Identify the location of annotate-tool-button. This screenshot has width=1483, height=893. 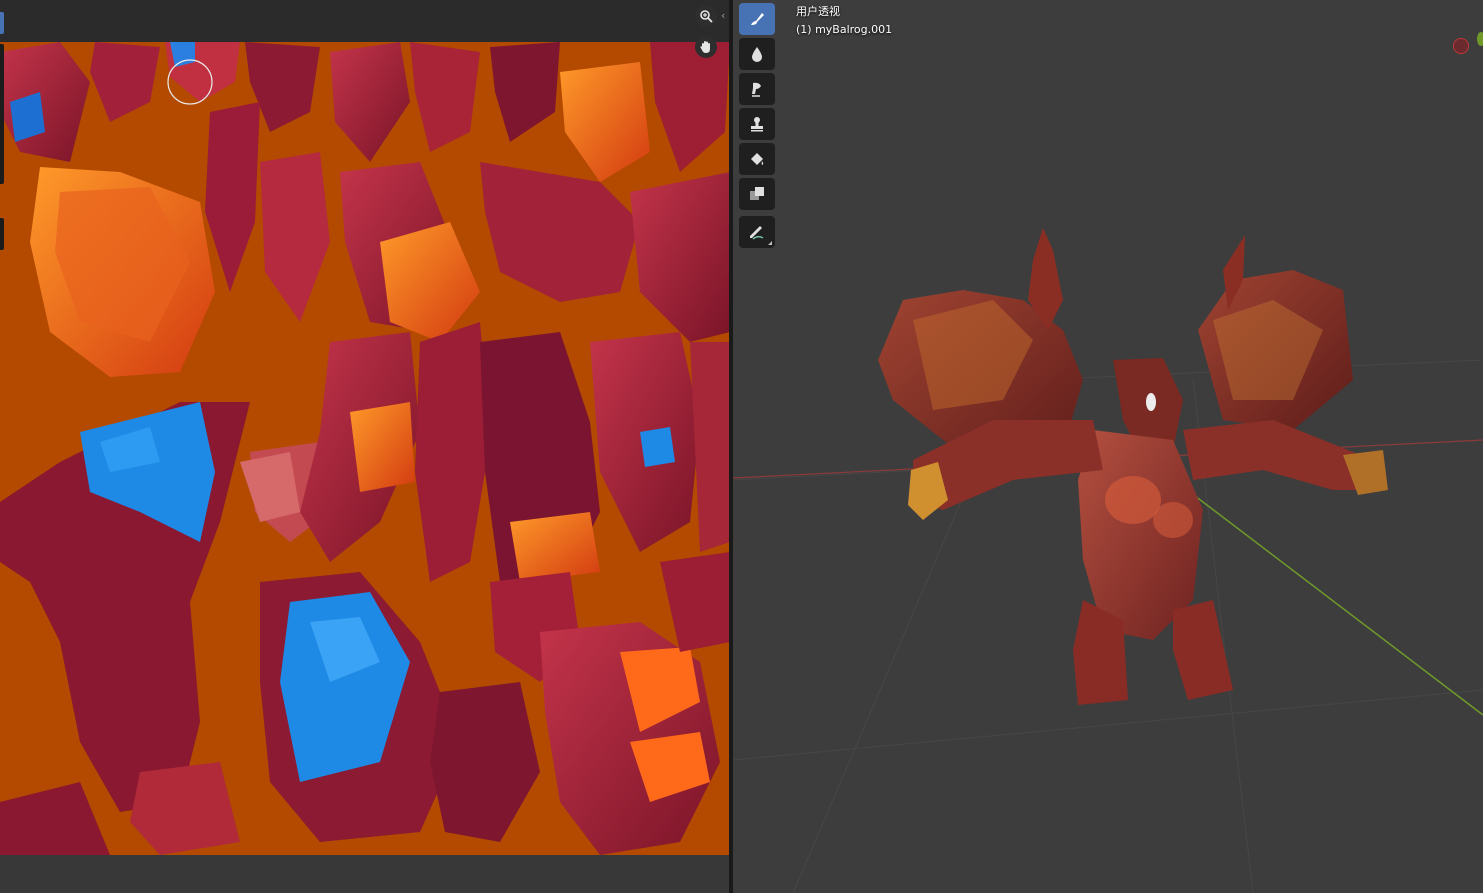
(757, 232).